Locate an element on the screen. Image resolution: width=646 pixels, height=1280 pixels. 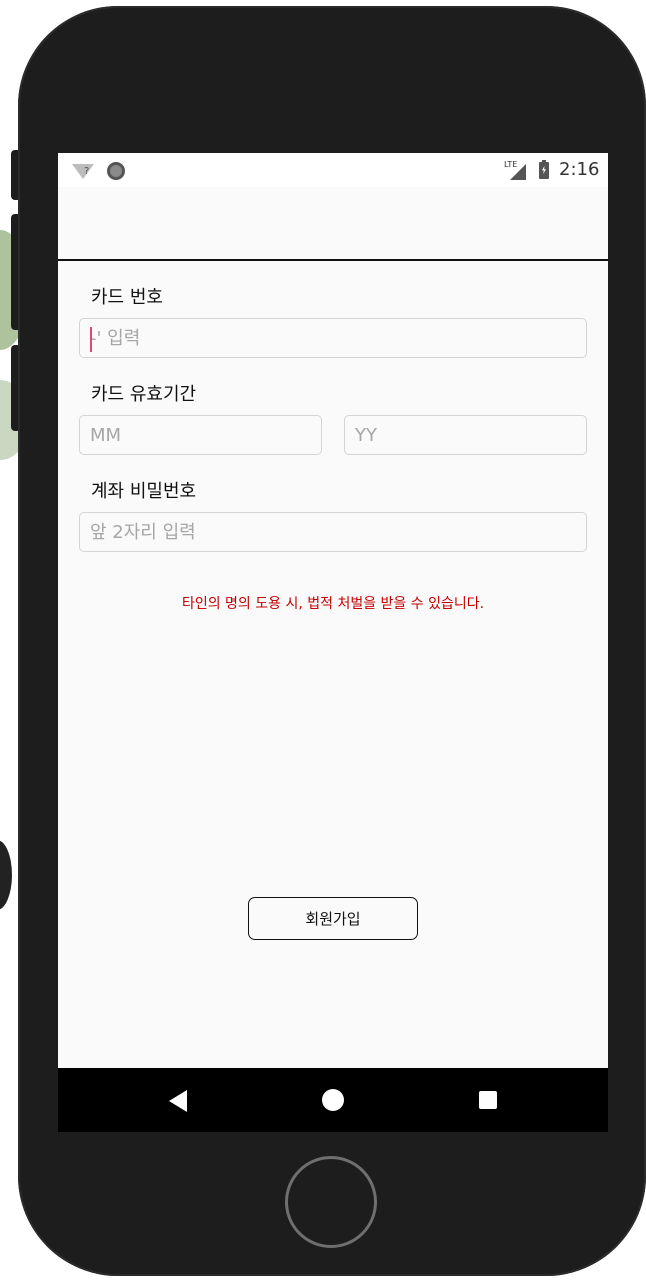
wifi-icon is located at coordinates (83, 171).